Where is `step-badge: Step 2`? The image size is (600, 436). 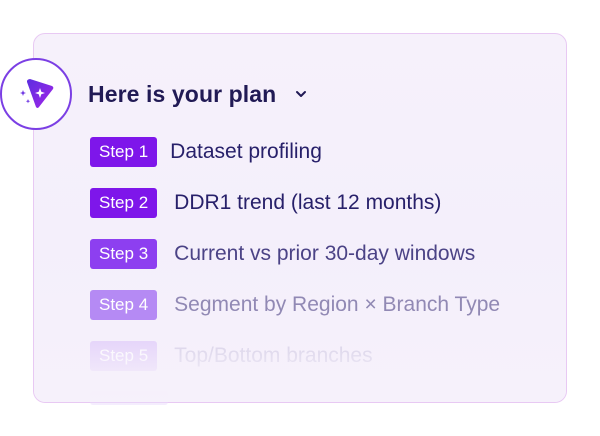
step-badge: Step 2 is located at coordinates (124, 203).